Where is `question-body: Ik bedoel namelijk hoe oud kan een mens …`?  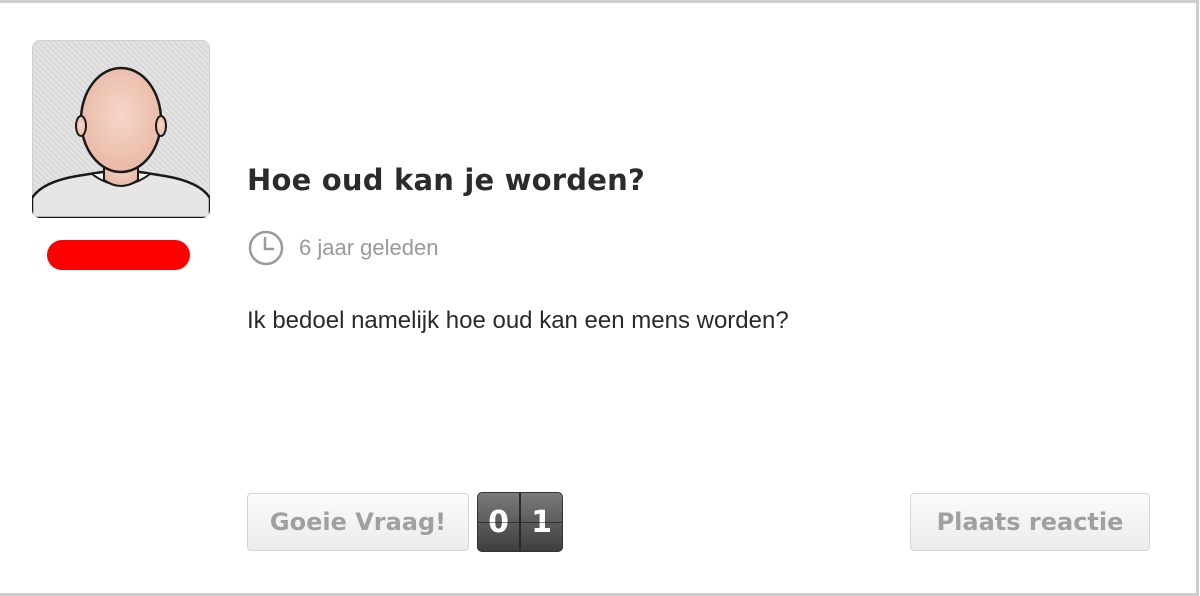 question-body: Ik bedoel namelijk hoe oud kan een mens … is located at coordinates (518, 320).